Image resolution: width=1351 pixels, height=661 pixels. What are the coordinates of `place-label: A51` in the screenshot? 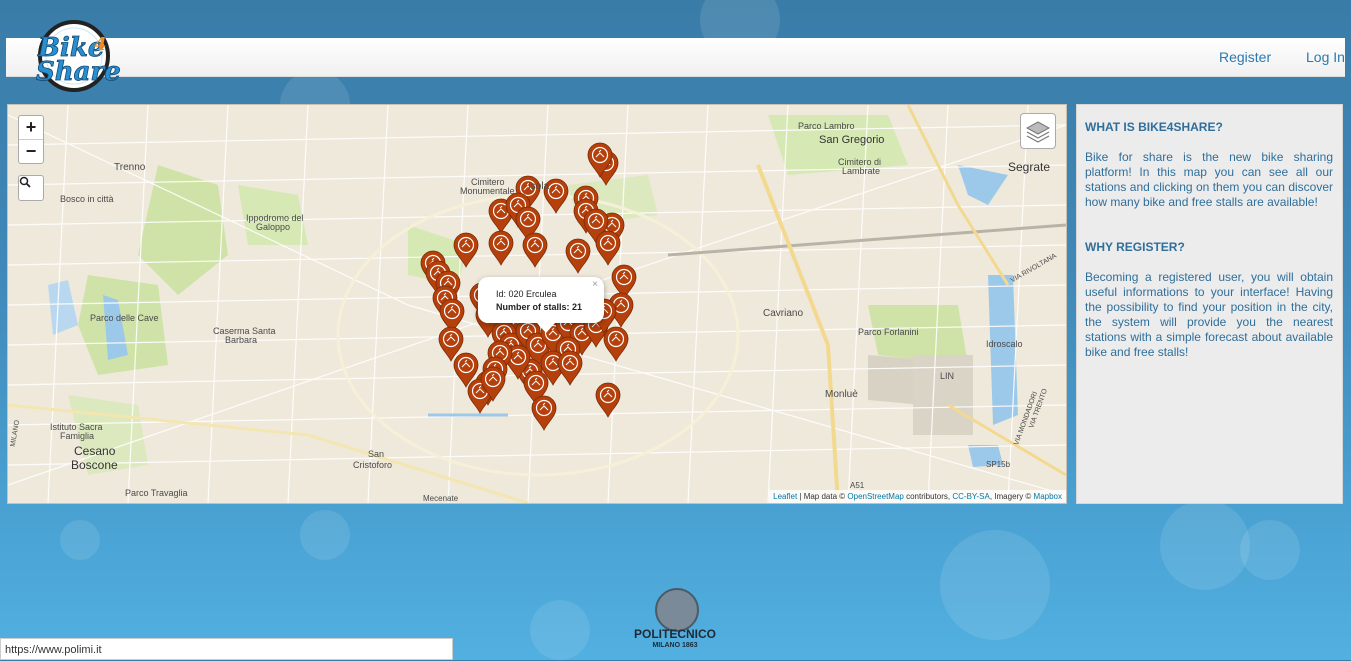 It's located at (857, 485).